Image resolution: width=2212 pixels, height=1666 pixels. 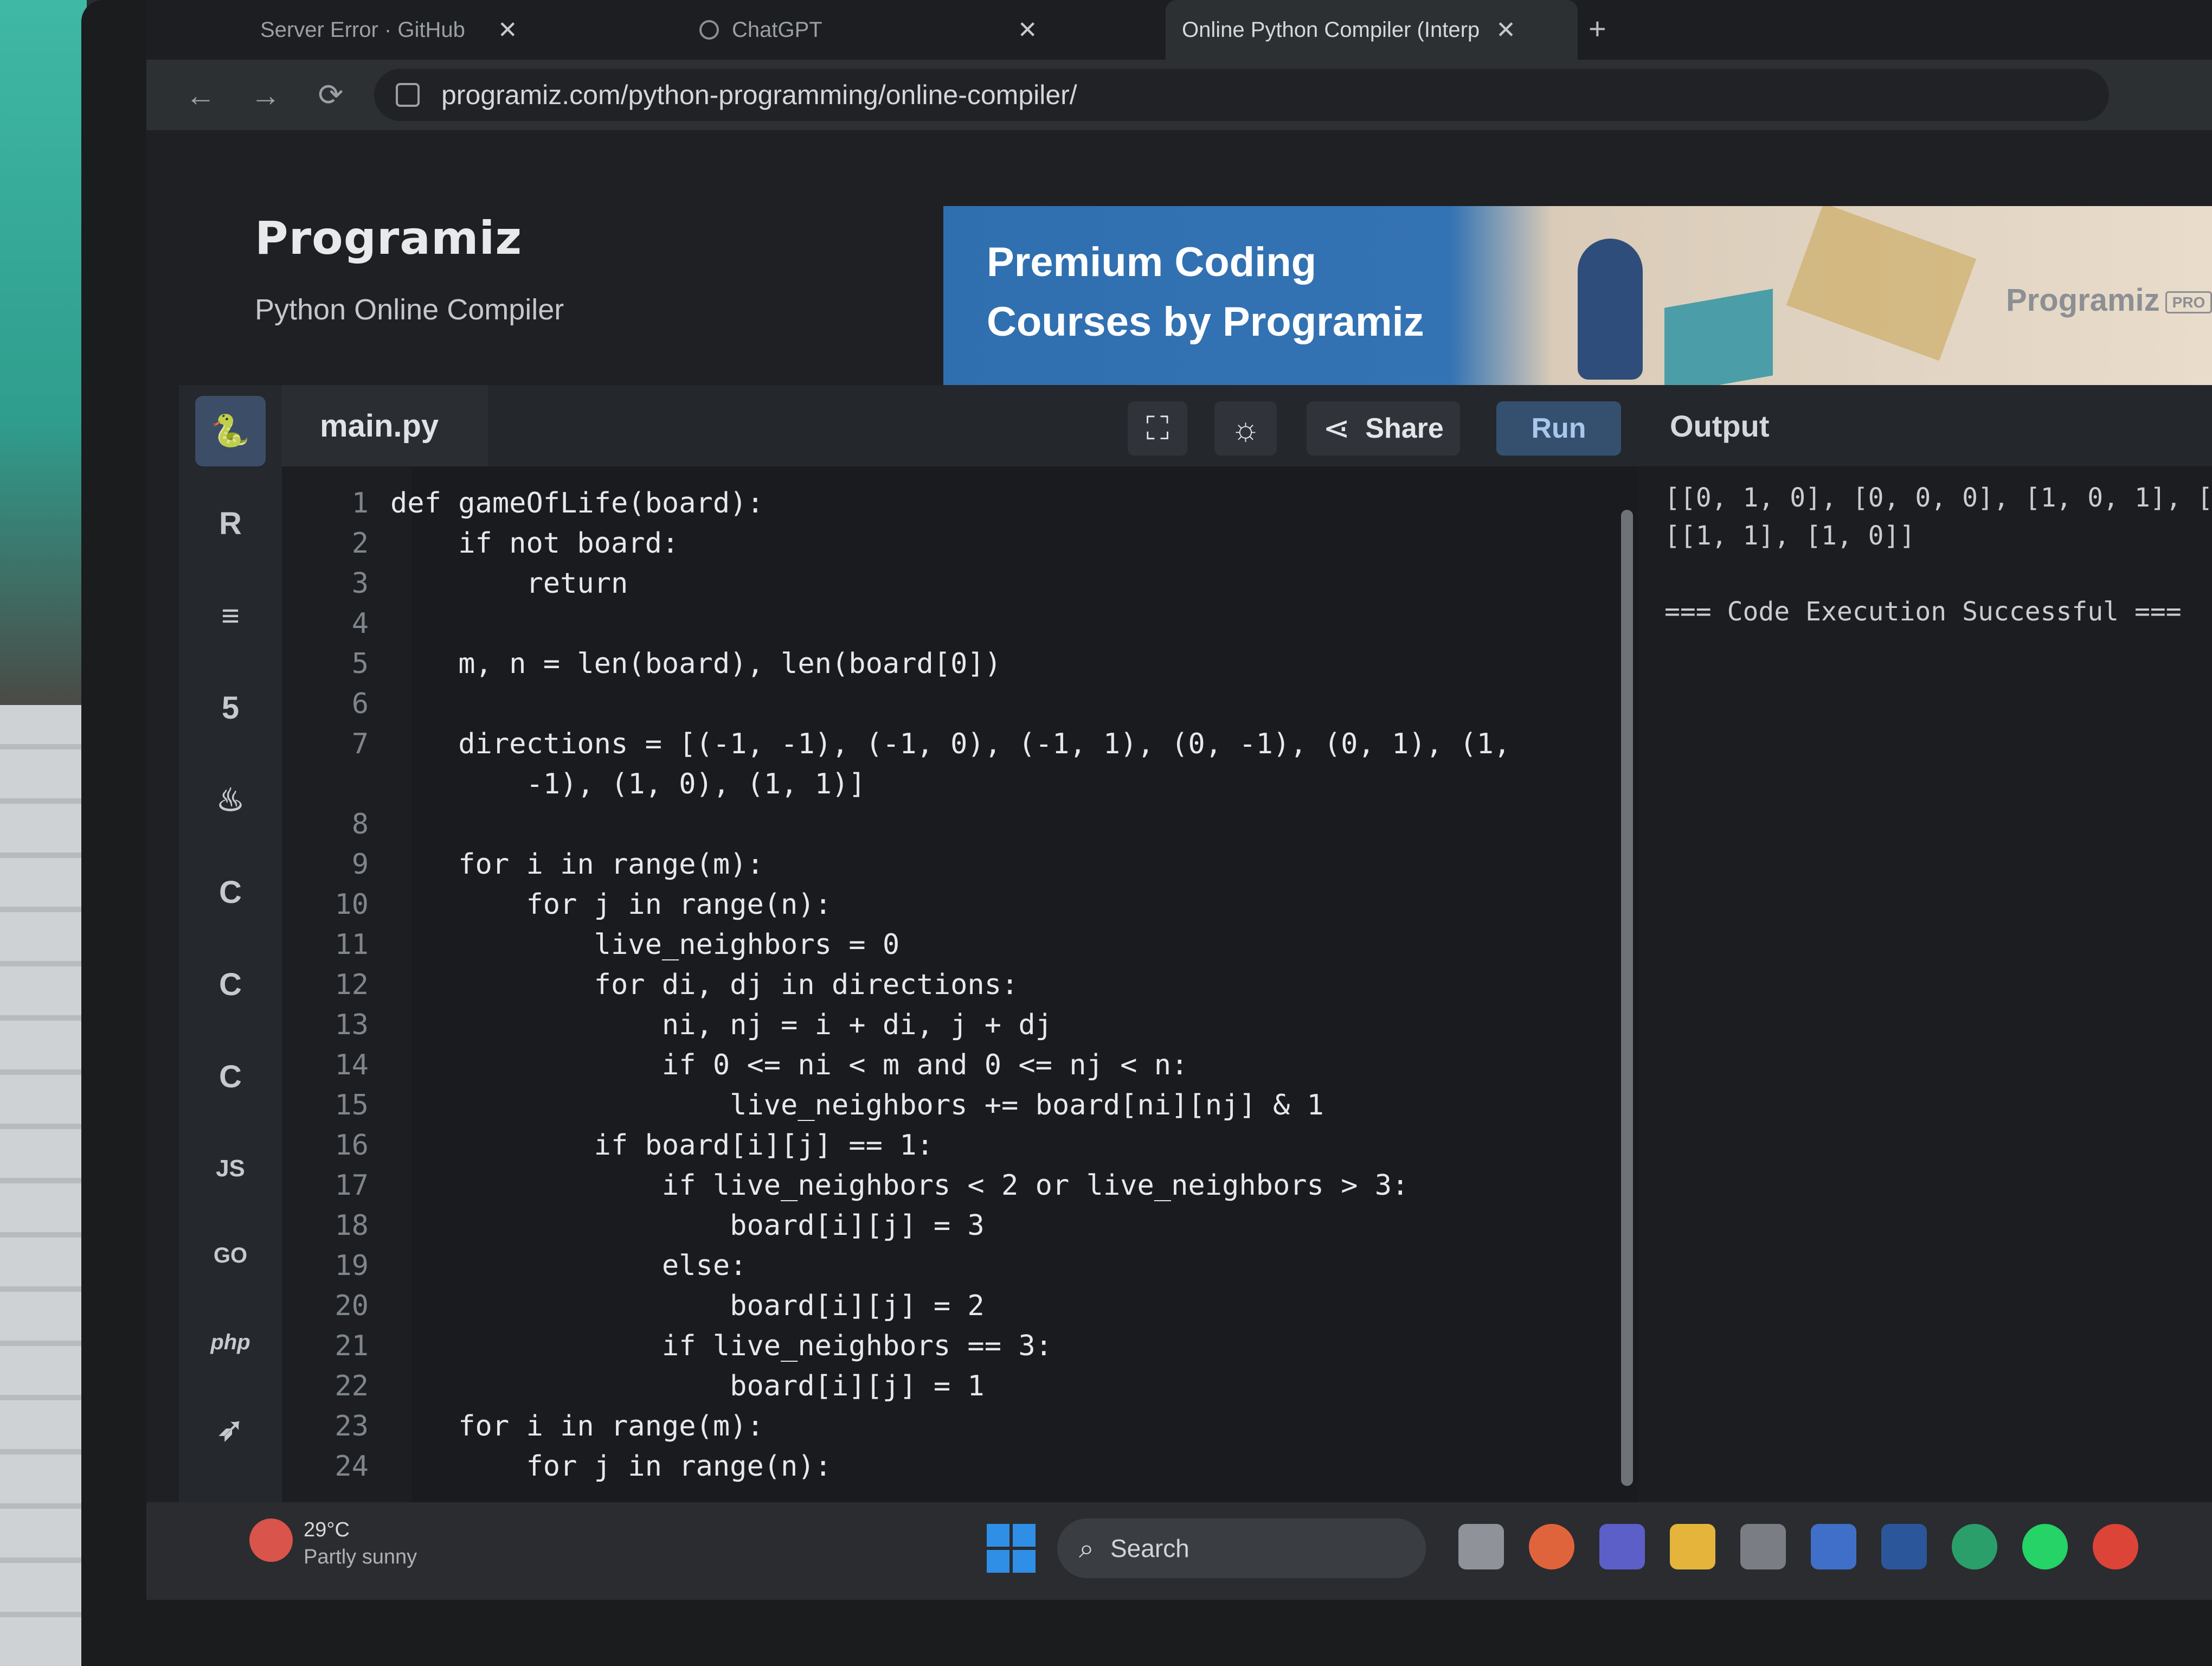 What do you see at coordinates (1622, 1547) in the screenshot?
I see `teams-icon` at bounding box center [1622, 1547].